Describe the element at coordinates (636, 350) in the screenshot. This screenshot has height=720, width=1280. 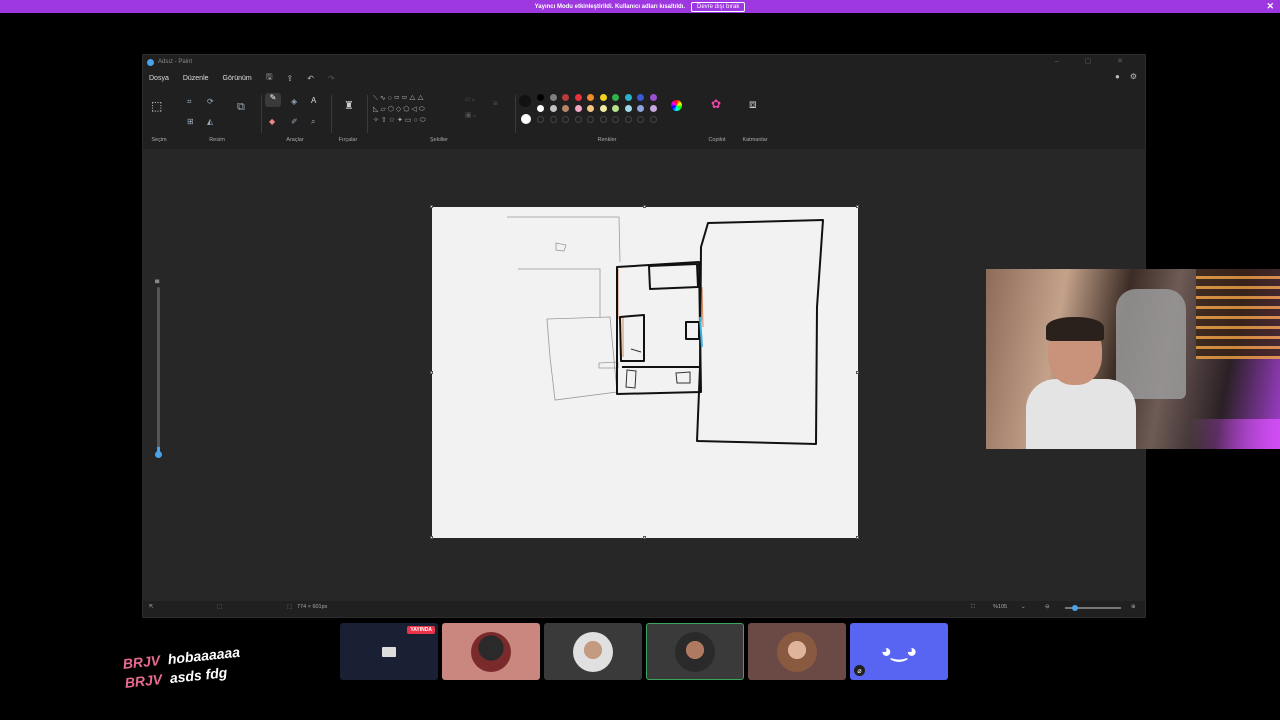
I see `mark-line` at that location.